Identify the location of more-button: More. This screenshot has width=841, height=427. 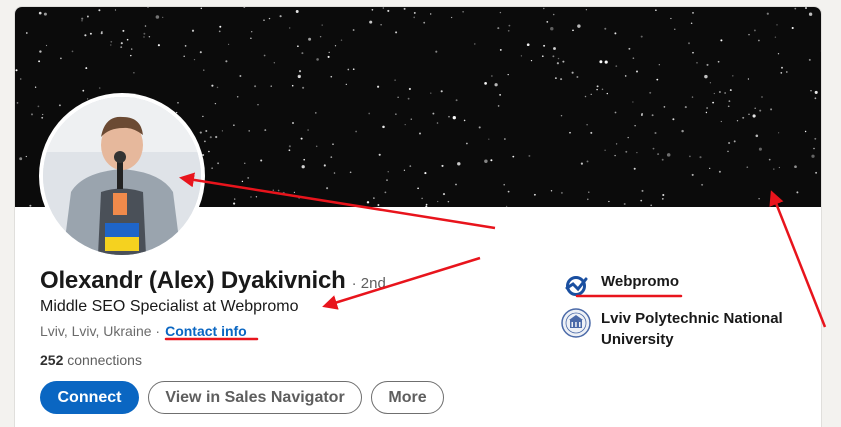
(407, 397).